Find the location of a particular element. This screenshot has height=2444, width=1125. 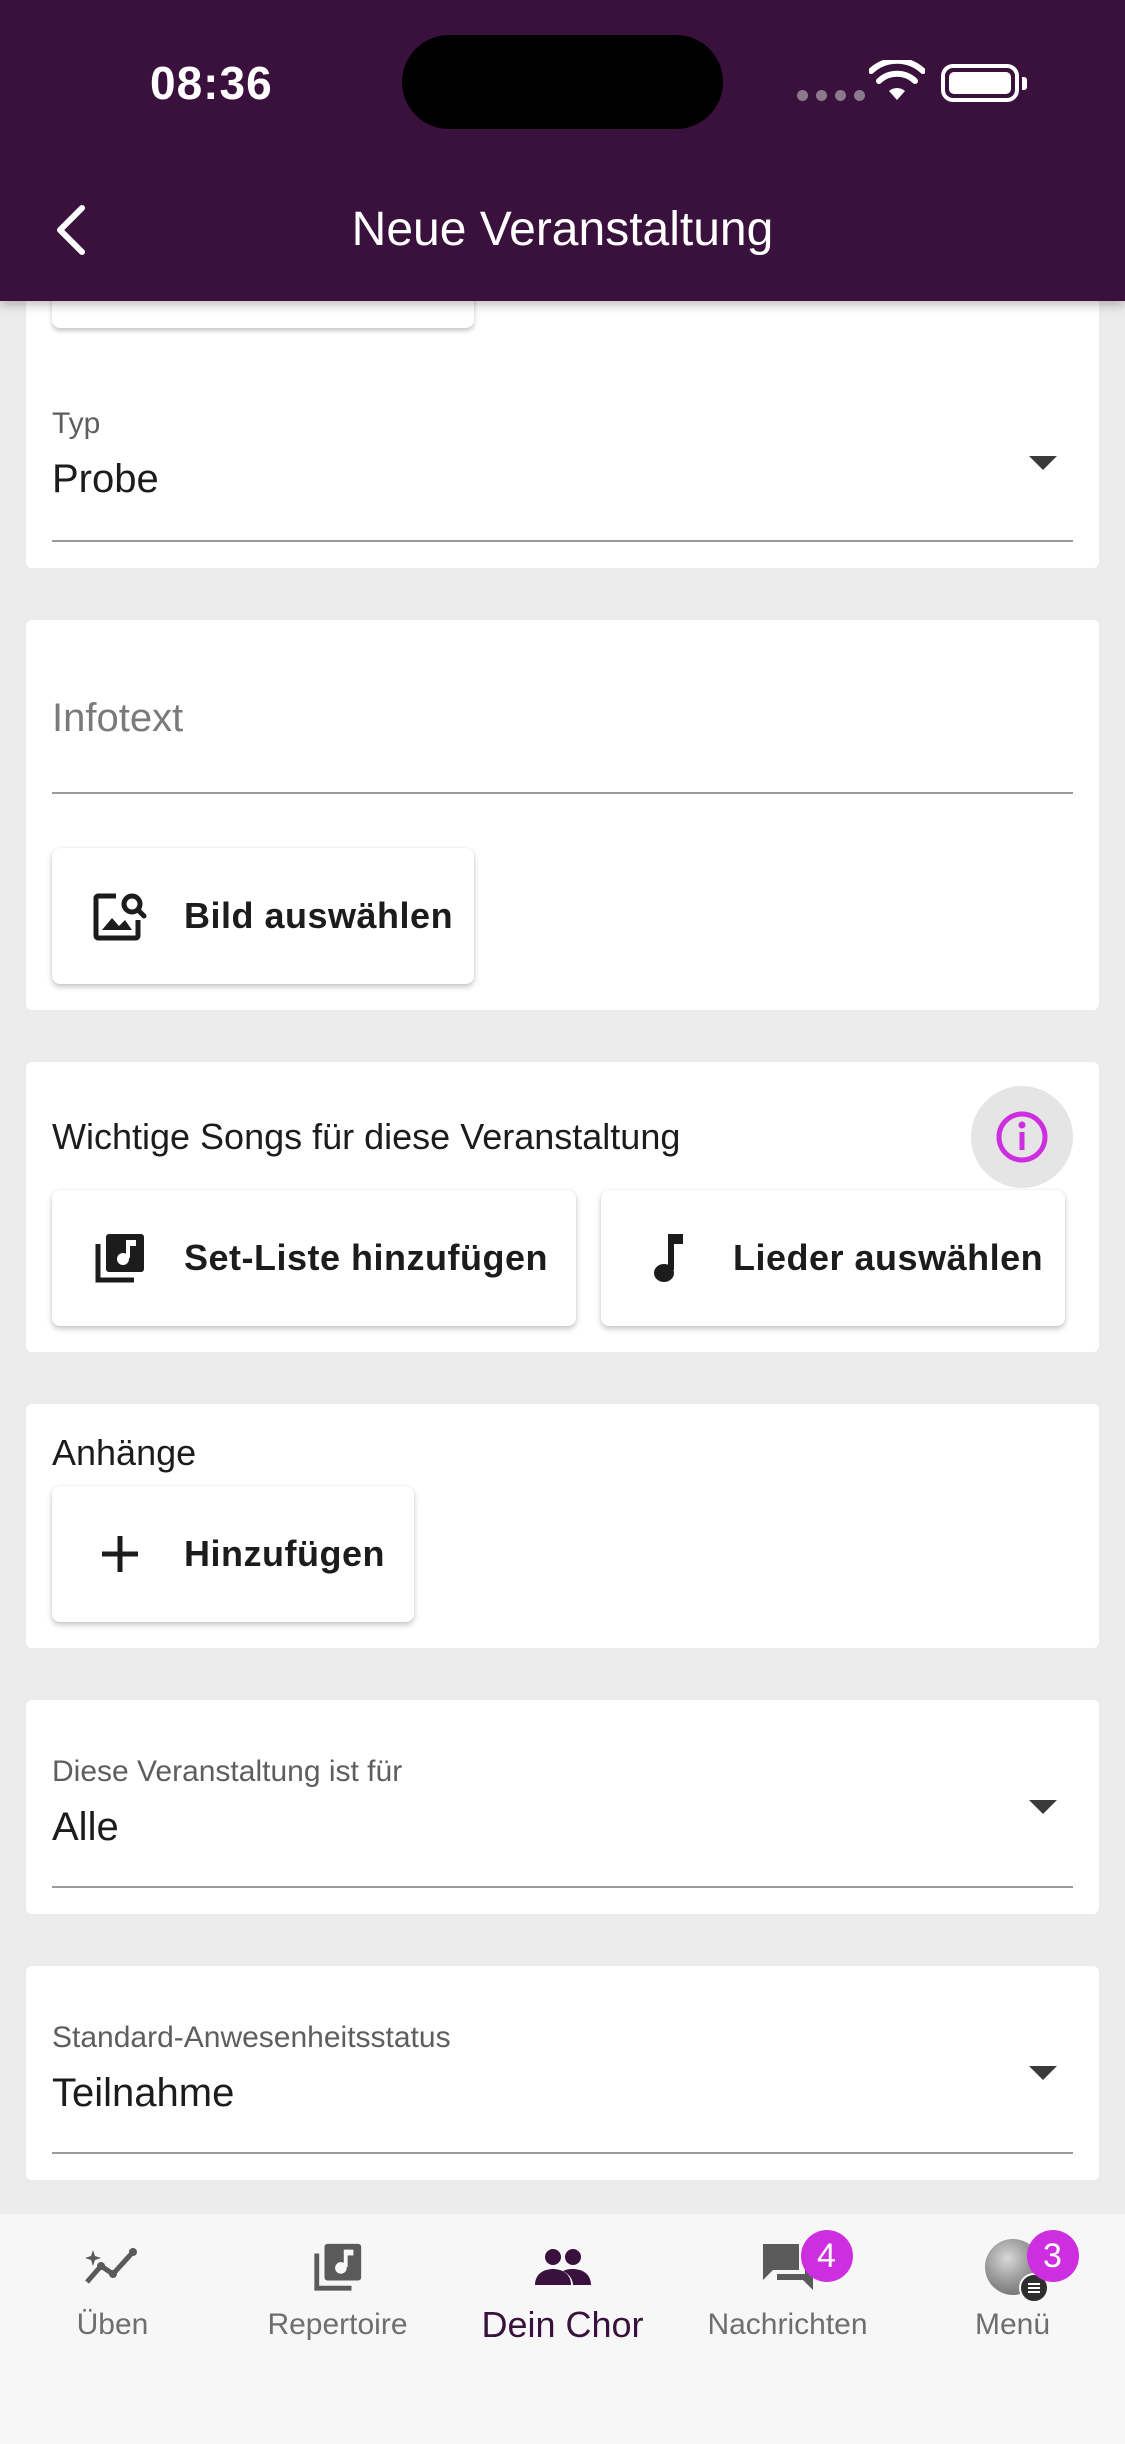

add-setlist-button: Set-Liste hinzufügen is located at coordinates (314, 1258).